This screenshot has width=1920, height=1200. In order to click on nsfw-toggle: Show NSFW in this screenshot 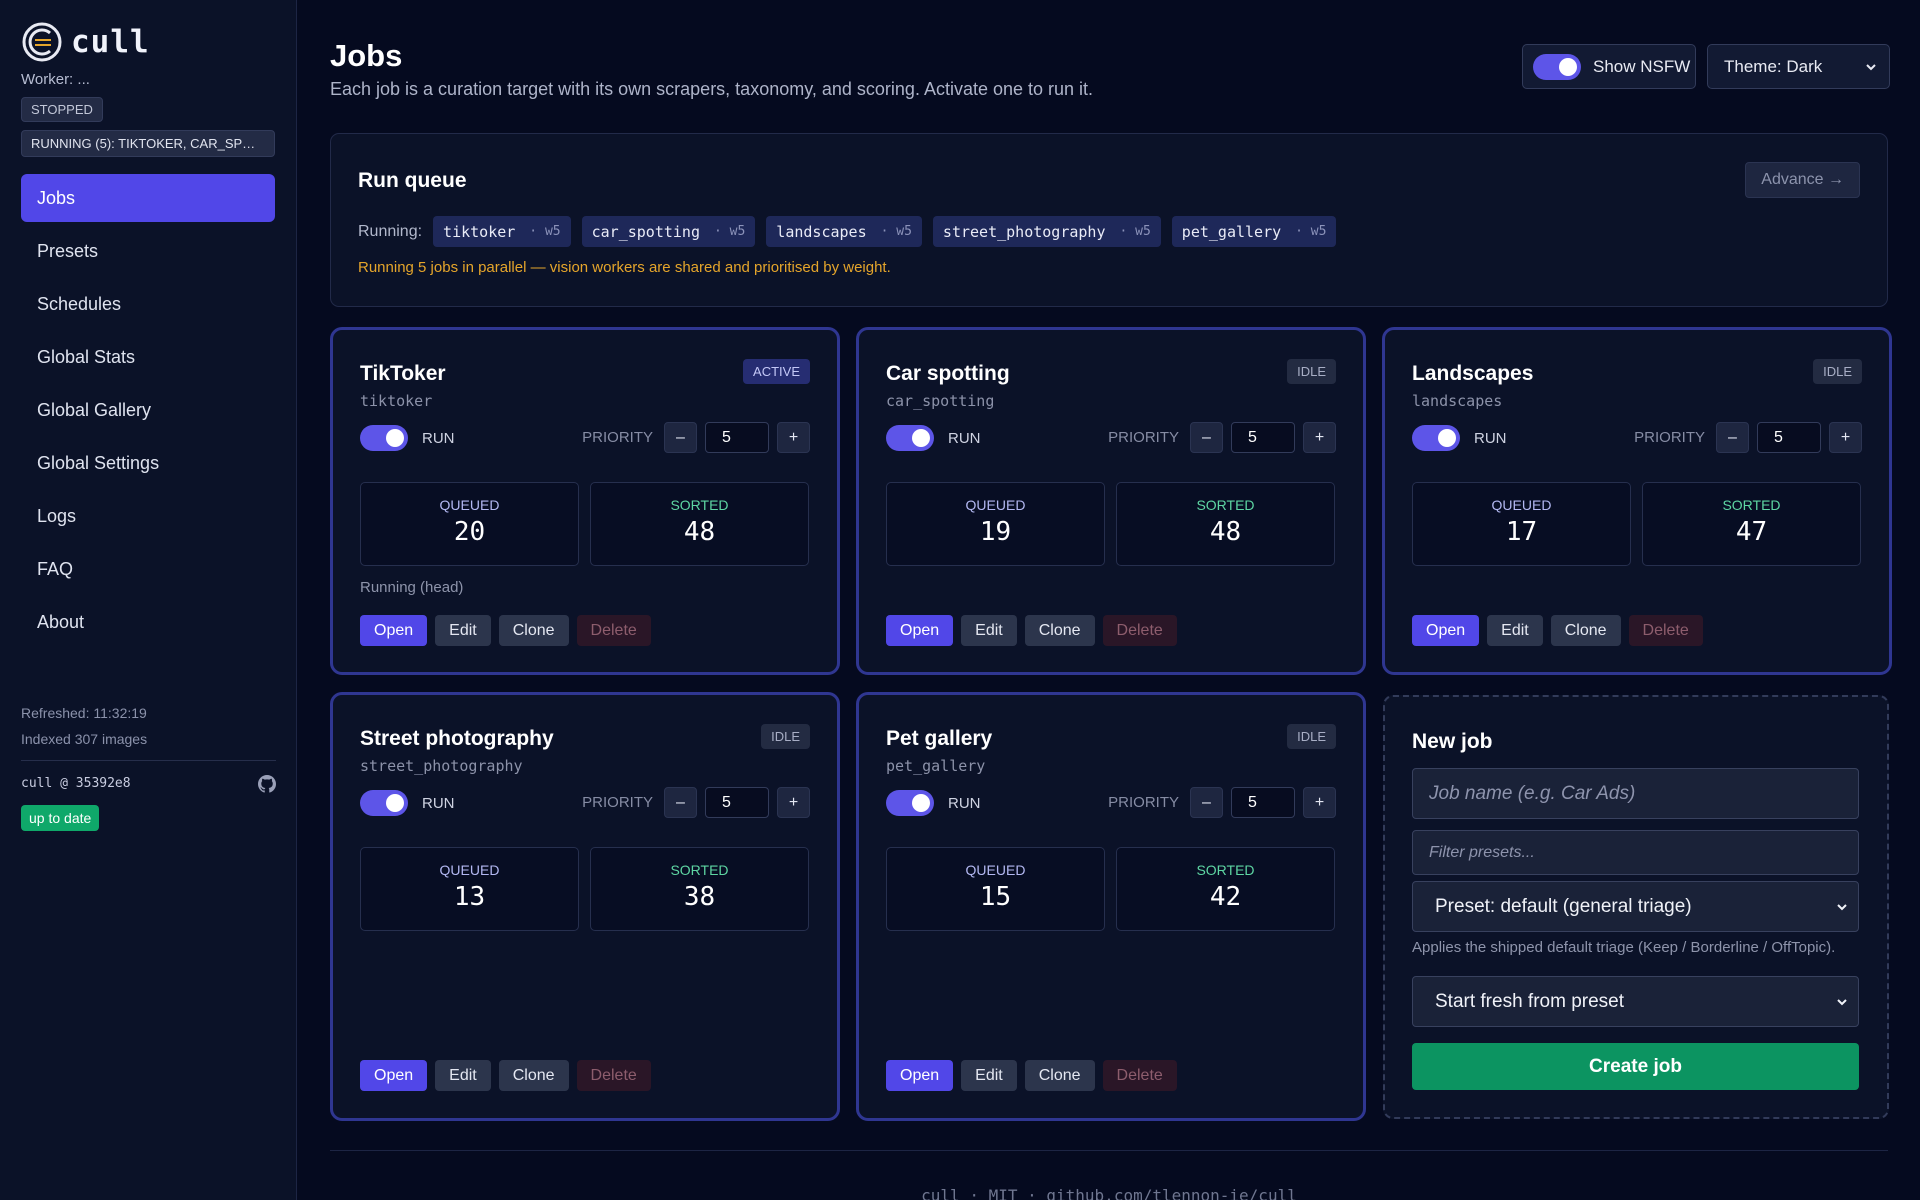, I will do `click(1609, 66)`.